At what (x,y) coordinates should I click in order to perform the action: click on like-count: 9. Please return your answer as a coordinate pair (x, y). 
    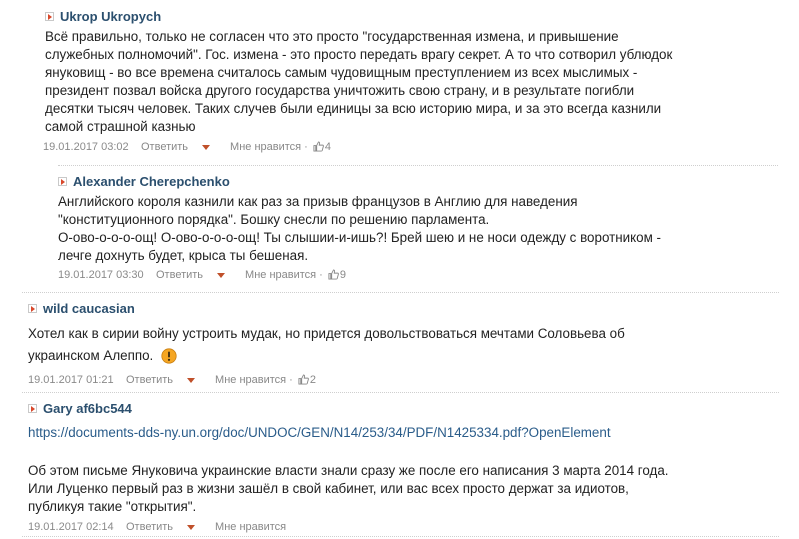
    Looking at the image, I should click on (343, 275).